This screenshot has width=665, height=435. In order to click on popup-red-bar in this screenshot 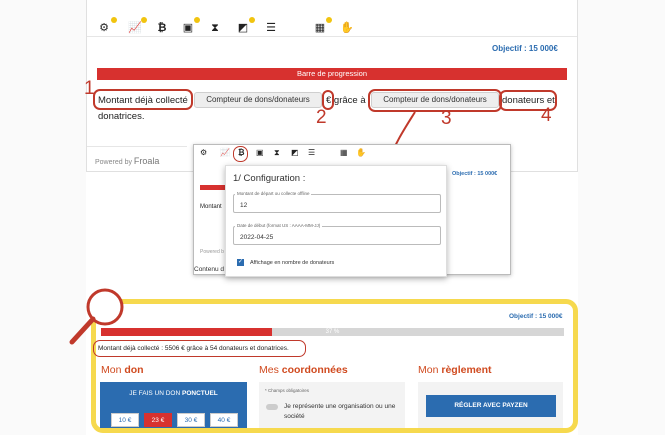, I will do `click(212, 187)`.